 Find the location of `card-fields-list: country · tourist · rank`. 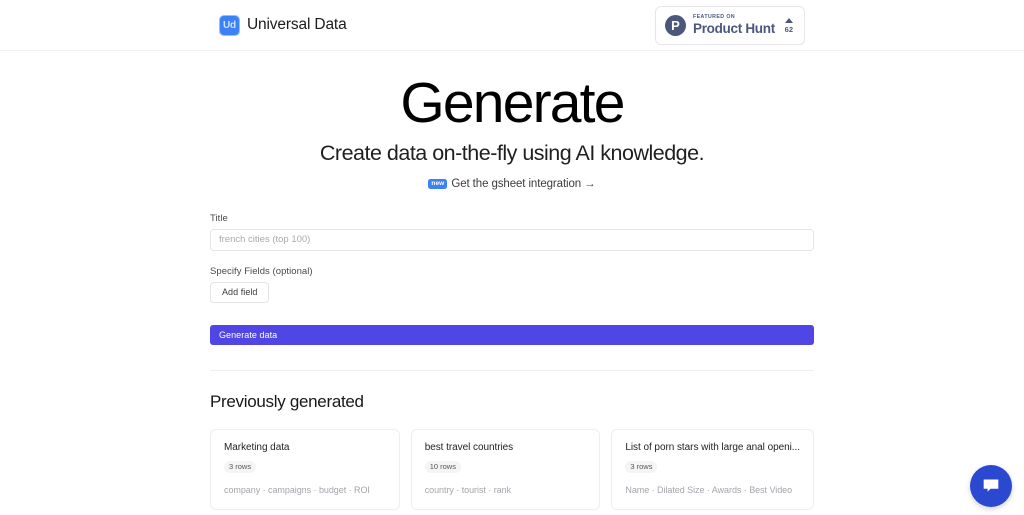

card-fields-list: country · tourist · rank is located at coordinates (468, 490).